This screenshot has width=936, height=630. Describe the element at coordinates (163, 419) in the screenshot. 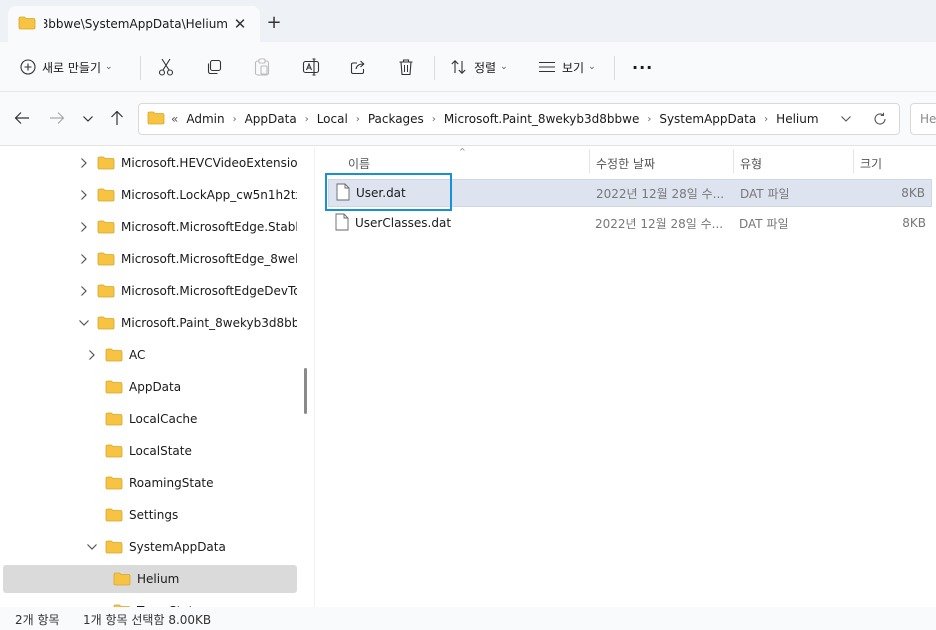

I see `tree-item-label: LocalCache` at that location.